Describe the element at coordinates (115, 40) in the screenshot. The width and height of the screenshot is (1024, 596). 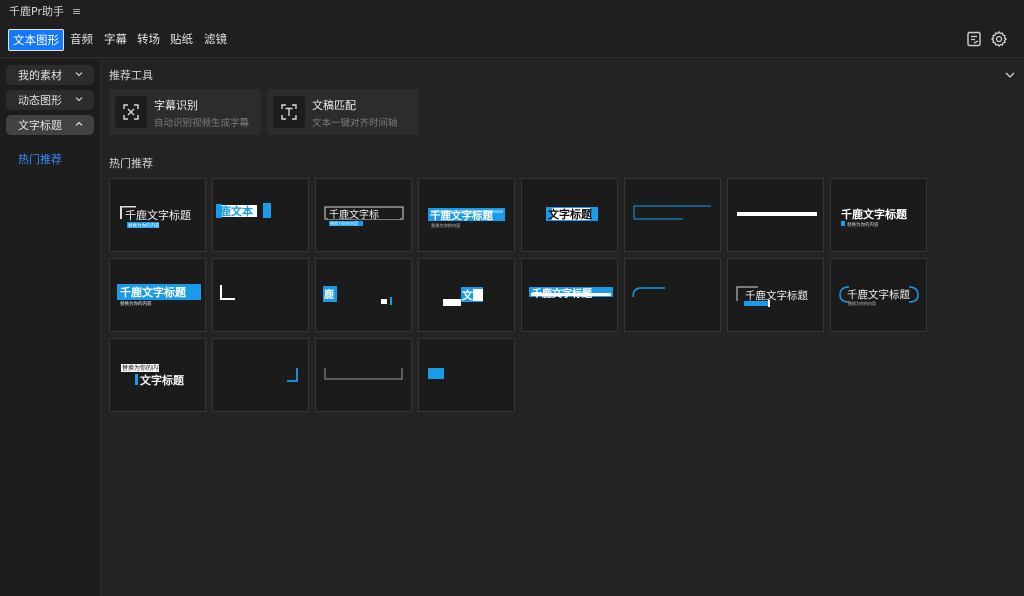
I see `tab-subtitles: 字幕` at that location.